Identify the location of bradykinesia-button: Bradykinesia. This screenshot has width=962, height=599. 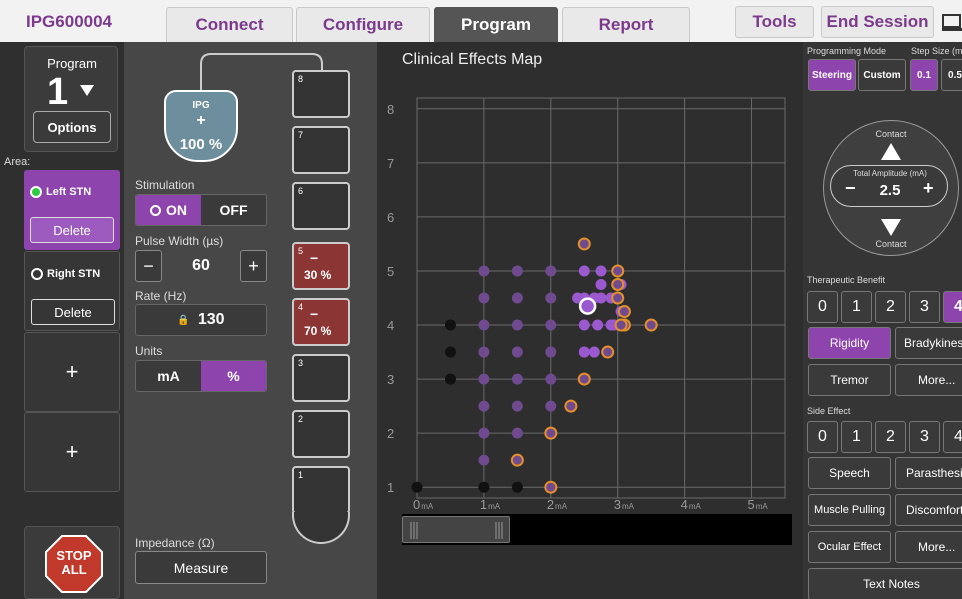
(928, 343).